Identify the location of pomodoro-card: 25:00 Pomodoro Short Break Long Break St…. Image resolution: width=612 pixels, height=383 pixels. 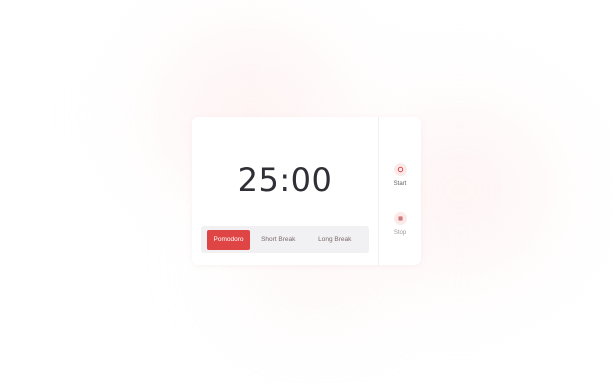
(306, 191).